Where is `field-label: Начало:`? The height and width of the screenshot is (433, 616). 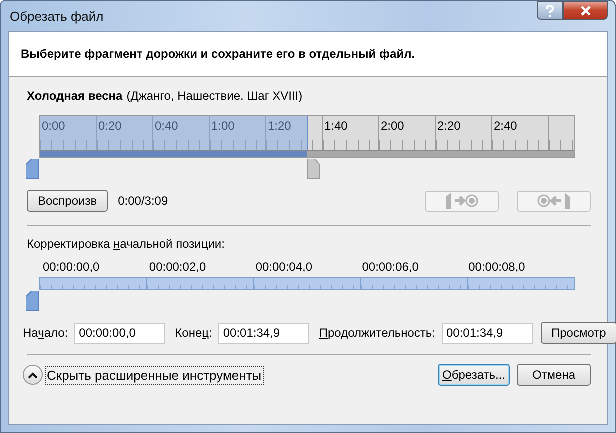
field-label: Начало: is located at coordinates (45, 333).